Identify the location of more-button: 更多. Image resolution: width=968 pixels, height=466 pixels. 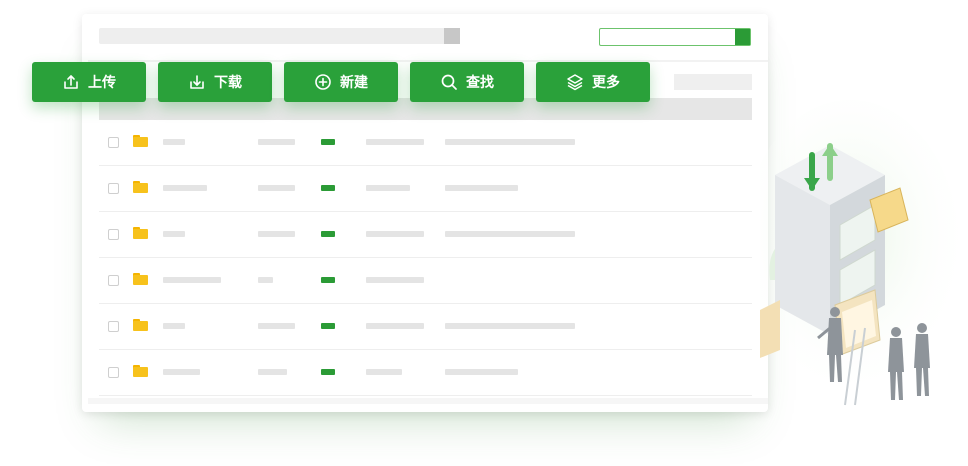
(593, 82).